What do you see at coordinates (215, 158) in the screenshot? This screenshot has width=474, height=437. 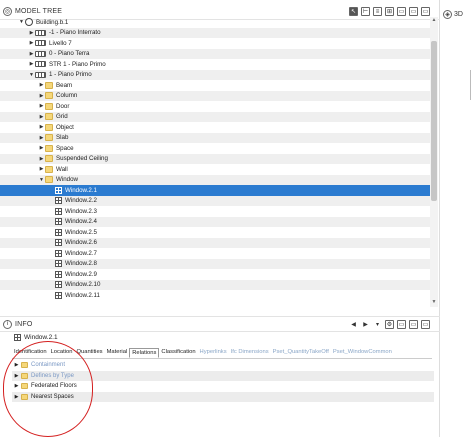 I see `tree-row: ▶ Suspended Ceiling` at bounding box center [215, 158].